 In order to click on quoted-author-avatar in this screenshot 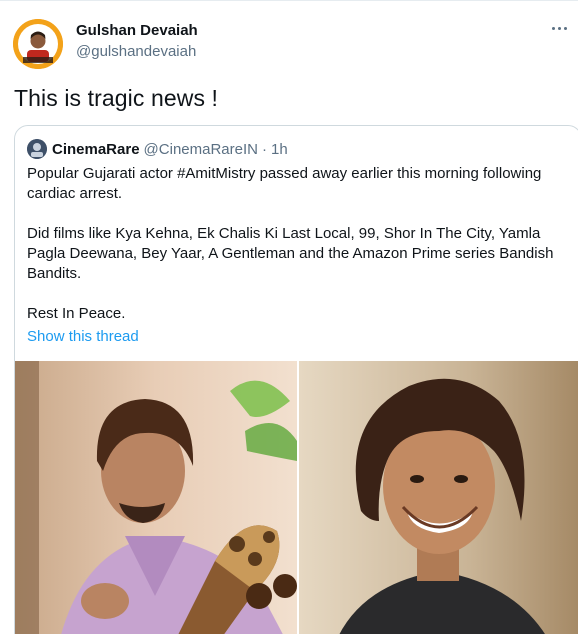, I will do `click(37, 149)`.